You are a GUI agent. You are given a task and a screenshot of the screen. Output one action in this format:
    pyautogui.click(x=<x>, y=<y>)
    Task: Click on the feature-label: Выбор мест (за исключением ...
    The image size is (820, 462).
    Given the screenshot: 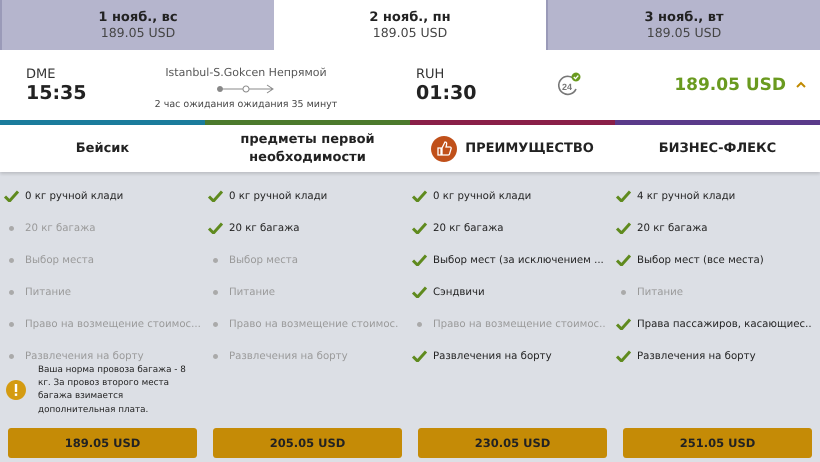 What is the action you would take?
    pyautogui.click(x=518, y=260)
    